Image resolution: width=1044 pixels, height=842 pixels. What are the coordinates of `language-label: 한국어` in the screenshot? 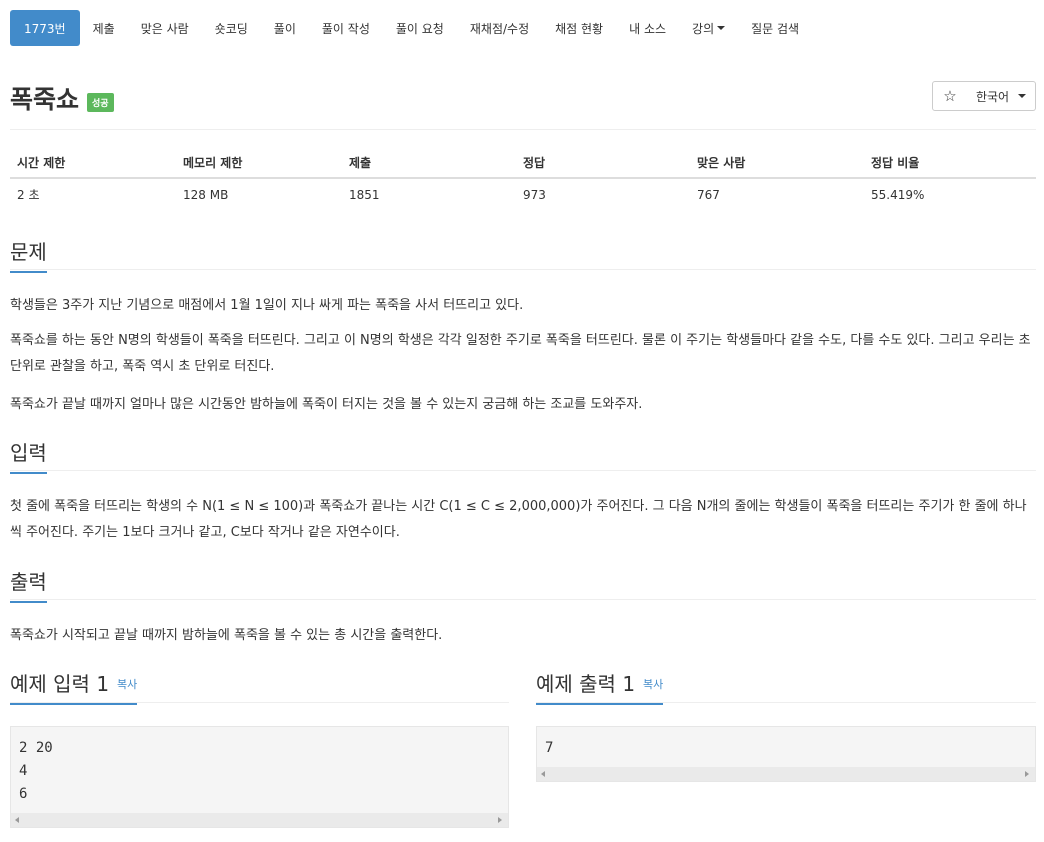 It's located at (992, 96).